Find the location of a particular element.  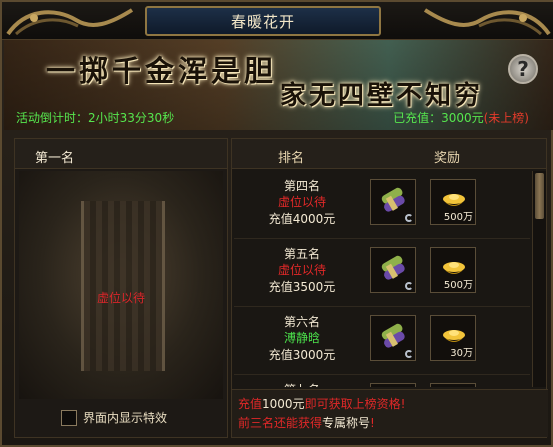

countdown-label: 活动倒计时： is located at coordinates (52, 118).